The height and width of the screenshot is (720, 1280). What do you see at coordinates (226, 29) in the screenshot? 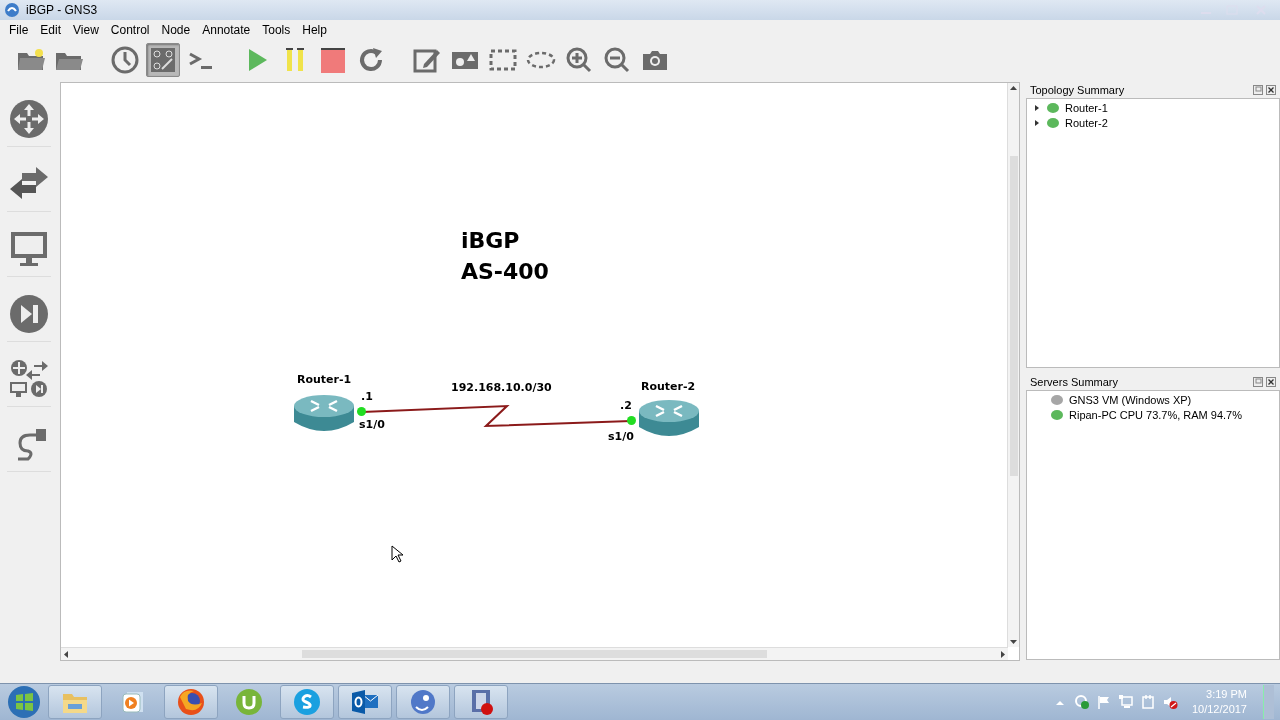
I see `menu-item: Annotate` at bounding box center [226, 29].